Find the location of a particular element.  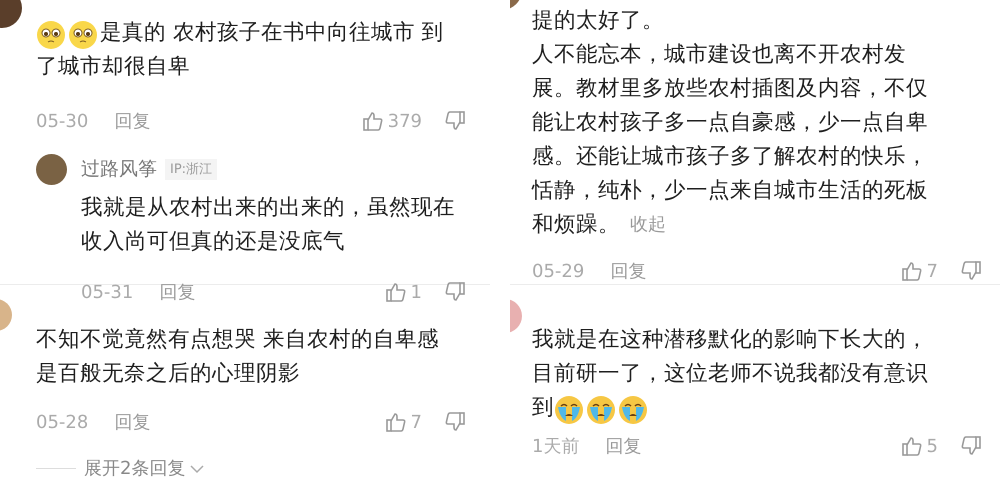

comment-text: 恬静，纯朴，少一点来自城市生活的死板 is located at coordinates (730, 191).